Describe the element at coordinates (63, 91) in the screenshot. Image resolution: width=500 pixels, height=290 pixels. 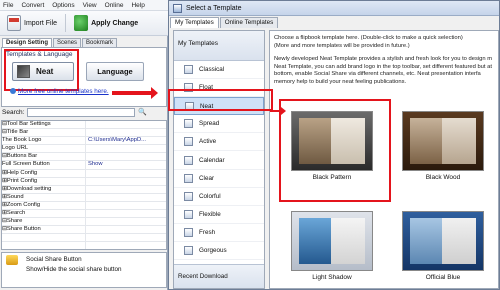
I see `more-templates-link: More free online templates here.` at that location.